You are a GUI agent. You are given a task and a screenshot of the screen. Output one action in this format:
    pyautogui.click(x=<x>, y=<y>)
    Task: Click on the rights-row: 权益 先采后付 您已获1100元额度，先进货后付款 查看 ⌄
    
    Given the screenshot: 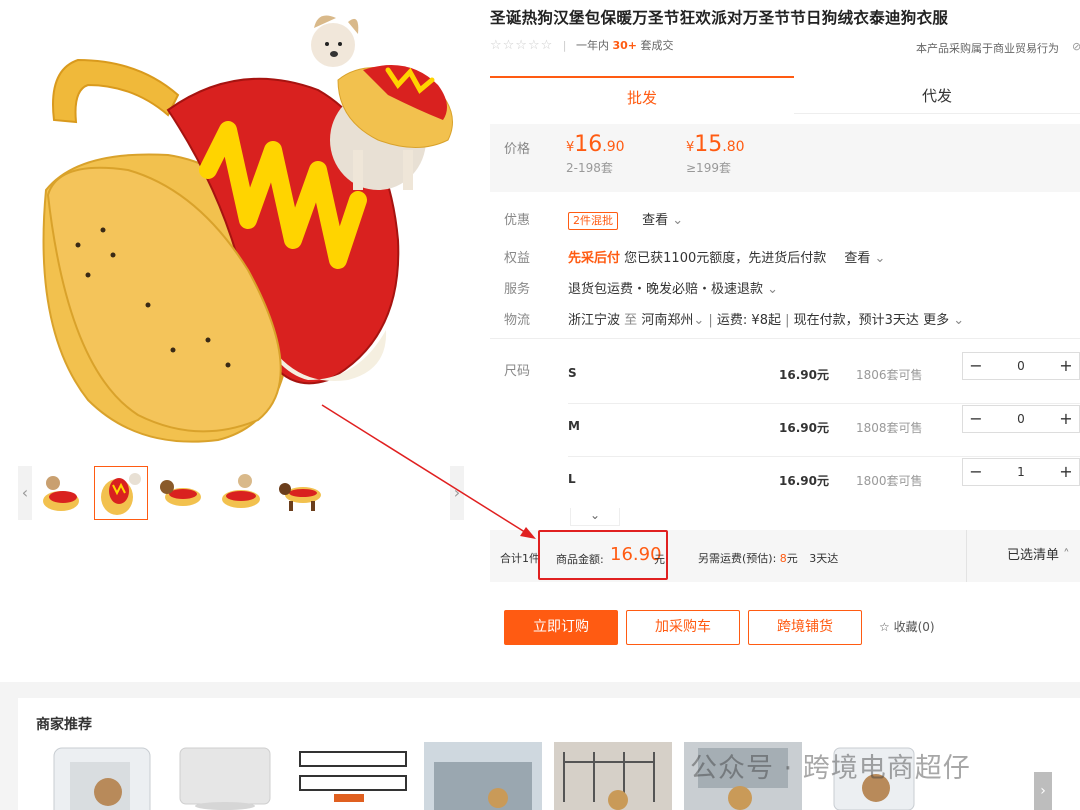 What is the action you would take?
    pyautogui.click(x=714, y=257)
    